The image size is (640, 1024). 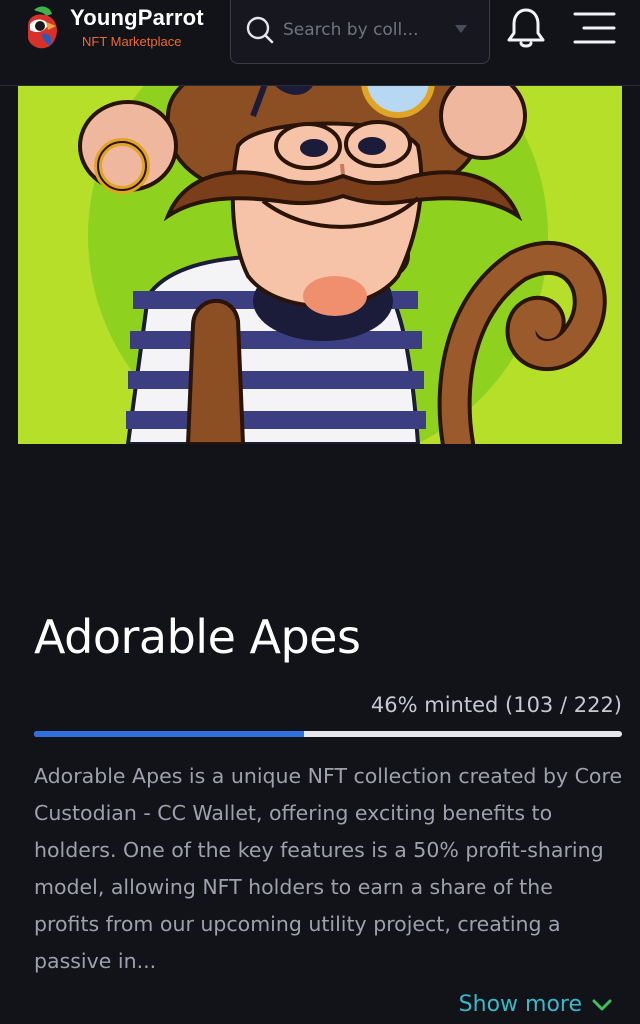 What do you see at coordinates (132, 41) in the screenshot?
I see `brand-tagline: NFT Marketplace` at bounding box center [132, 41].